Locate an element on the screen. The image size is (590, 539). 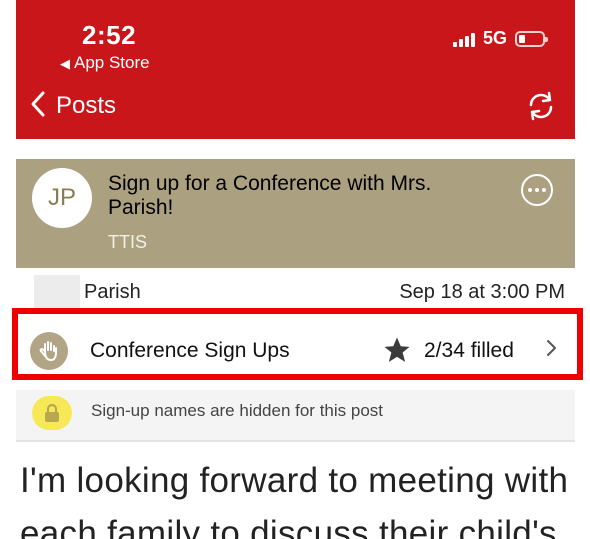
lock-icon is located at coordinates (52, 413).